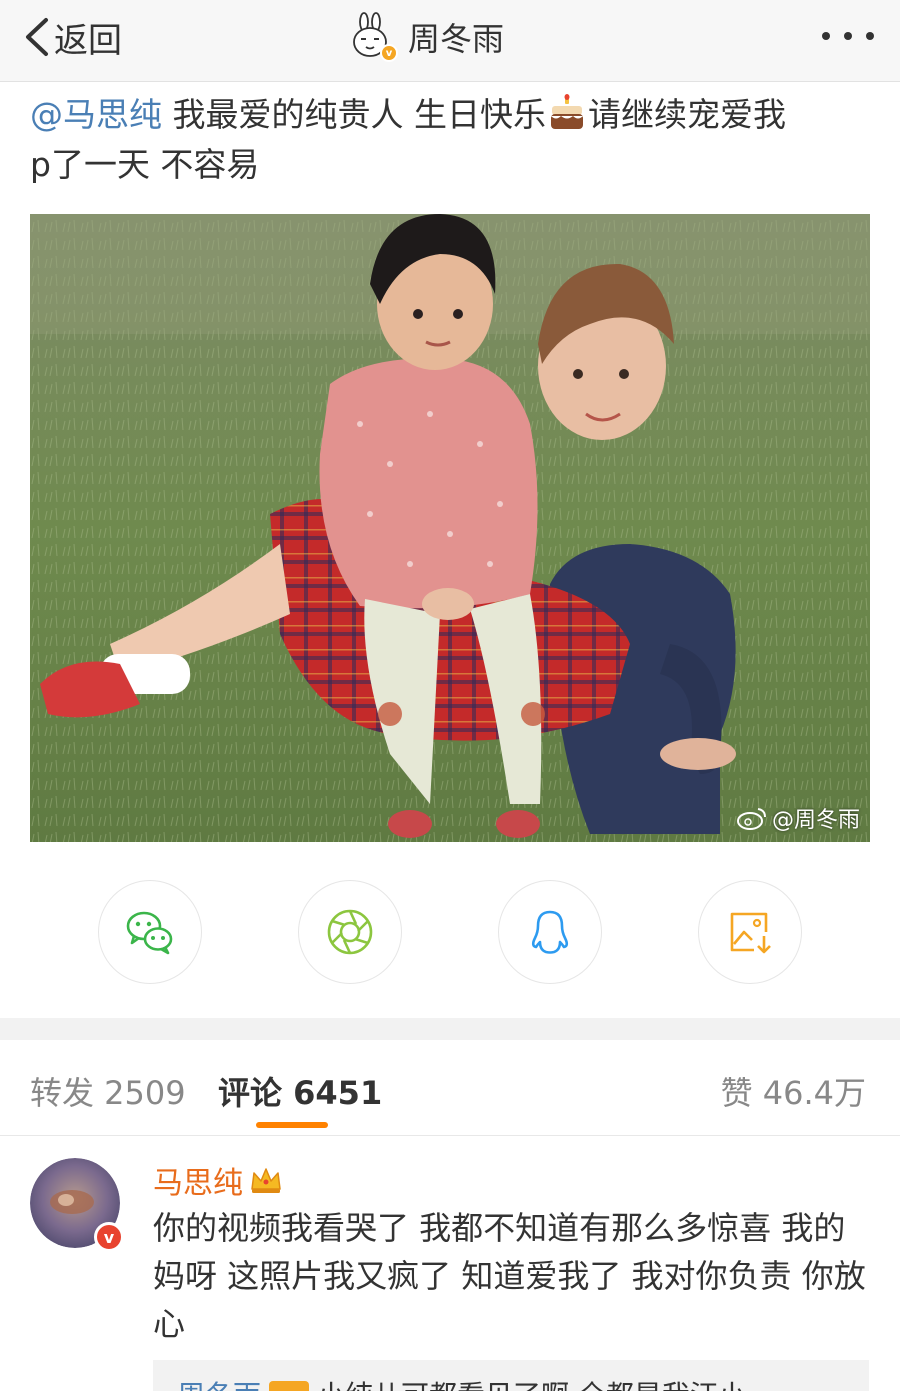 This screenshot has height=1391, width=900. Describe the element at coordinates (88, 40) in the screenshot. I see `back-label: 返回` at that location.